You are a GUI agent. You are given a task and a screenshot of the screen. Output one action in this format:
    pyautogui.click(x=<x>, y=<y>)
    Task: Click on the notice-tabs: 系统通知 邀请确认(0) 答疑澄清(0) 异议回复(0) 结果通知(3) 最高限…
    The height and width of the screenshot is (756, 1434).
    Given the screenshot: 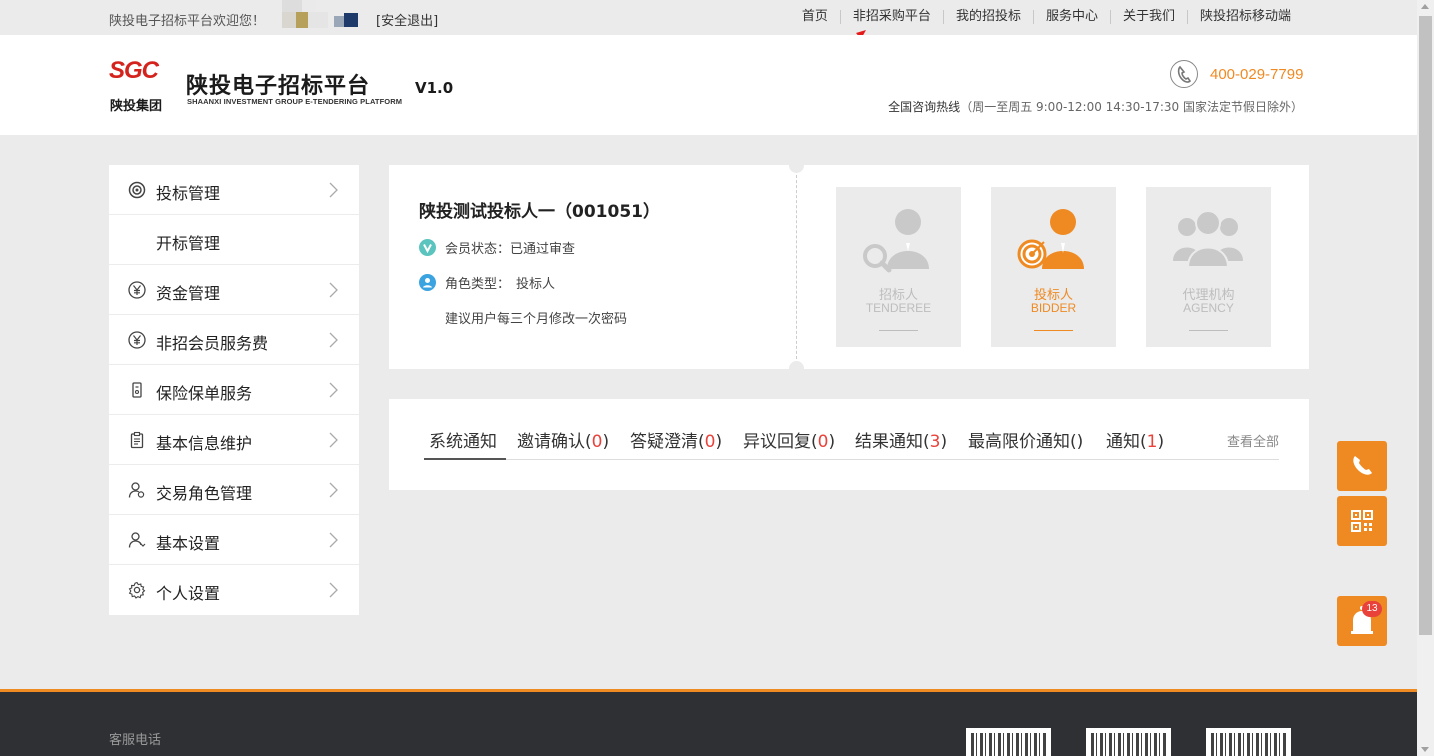 What is the action you would take?
    pyautogui.click(x=851, y=443)
    